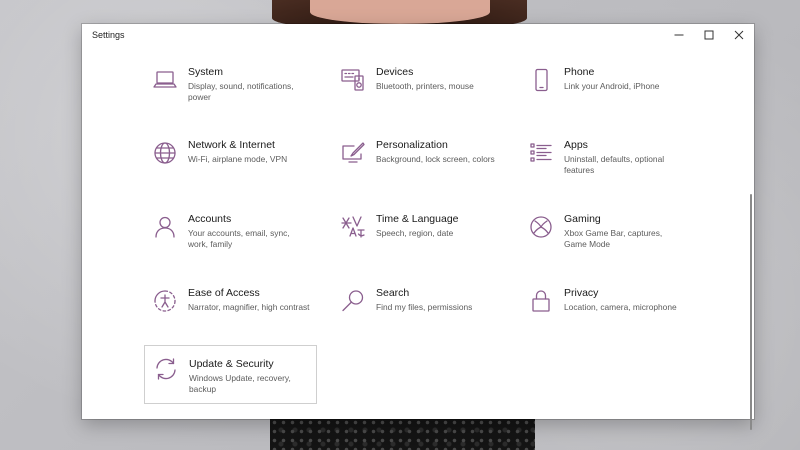 Image resolution: width=800 pixels, height=450 pixels. I want to click on category-name: Search, so click(393, 293).